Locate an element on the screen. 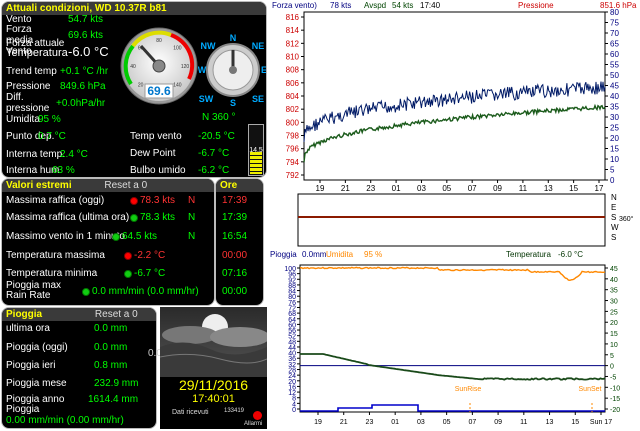 The image size is (640, 431). extremes-title: Valori estremi Reset a 0 is located at coordinates (108, 185).